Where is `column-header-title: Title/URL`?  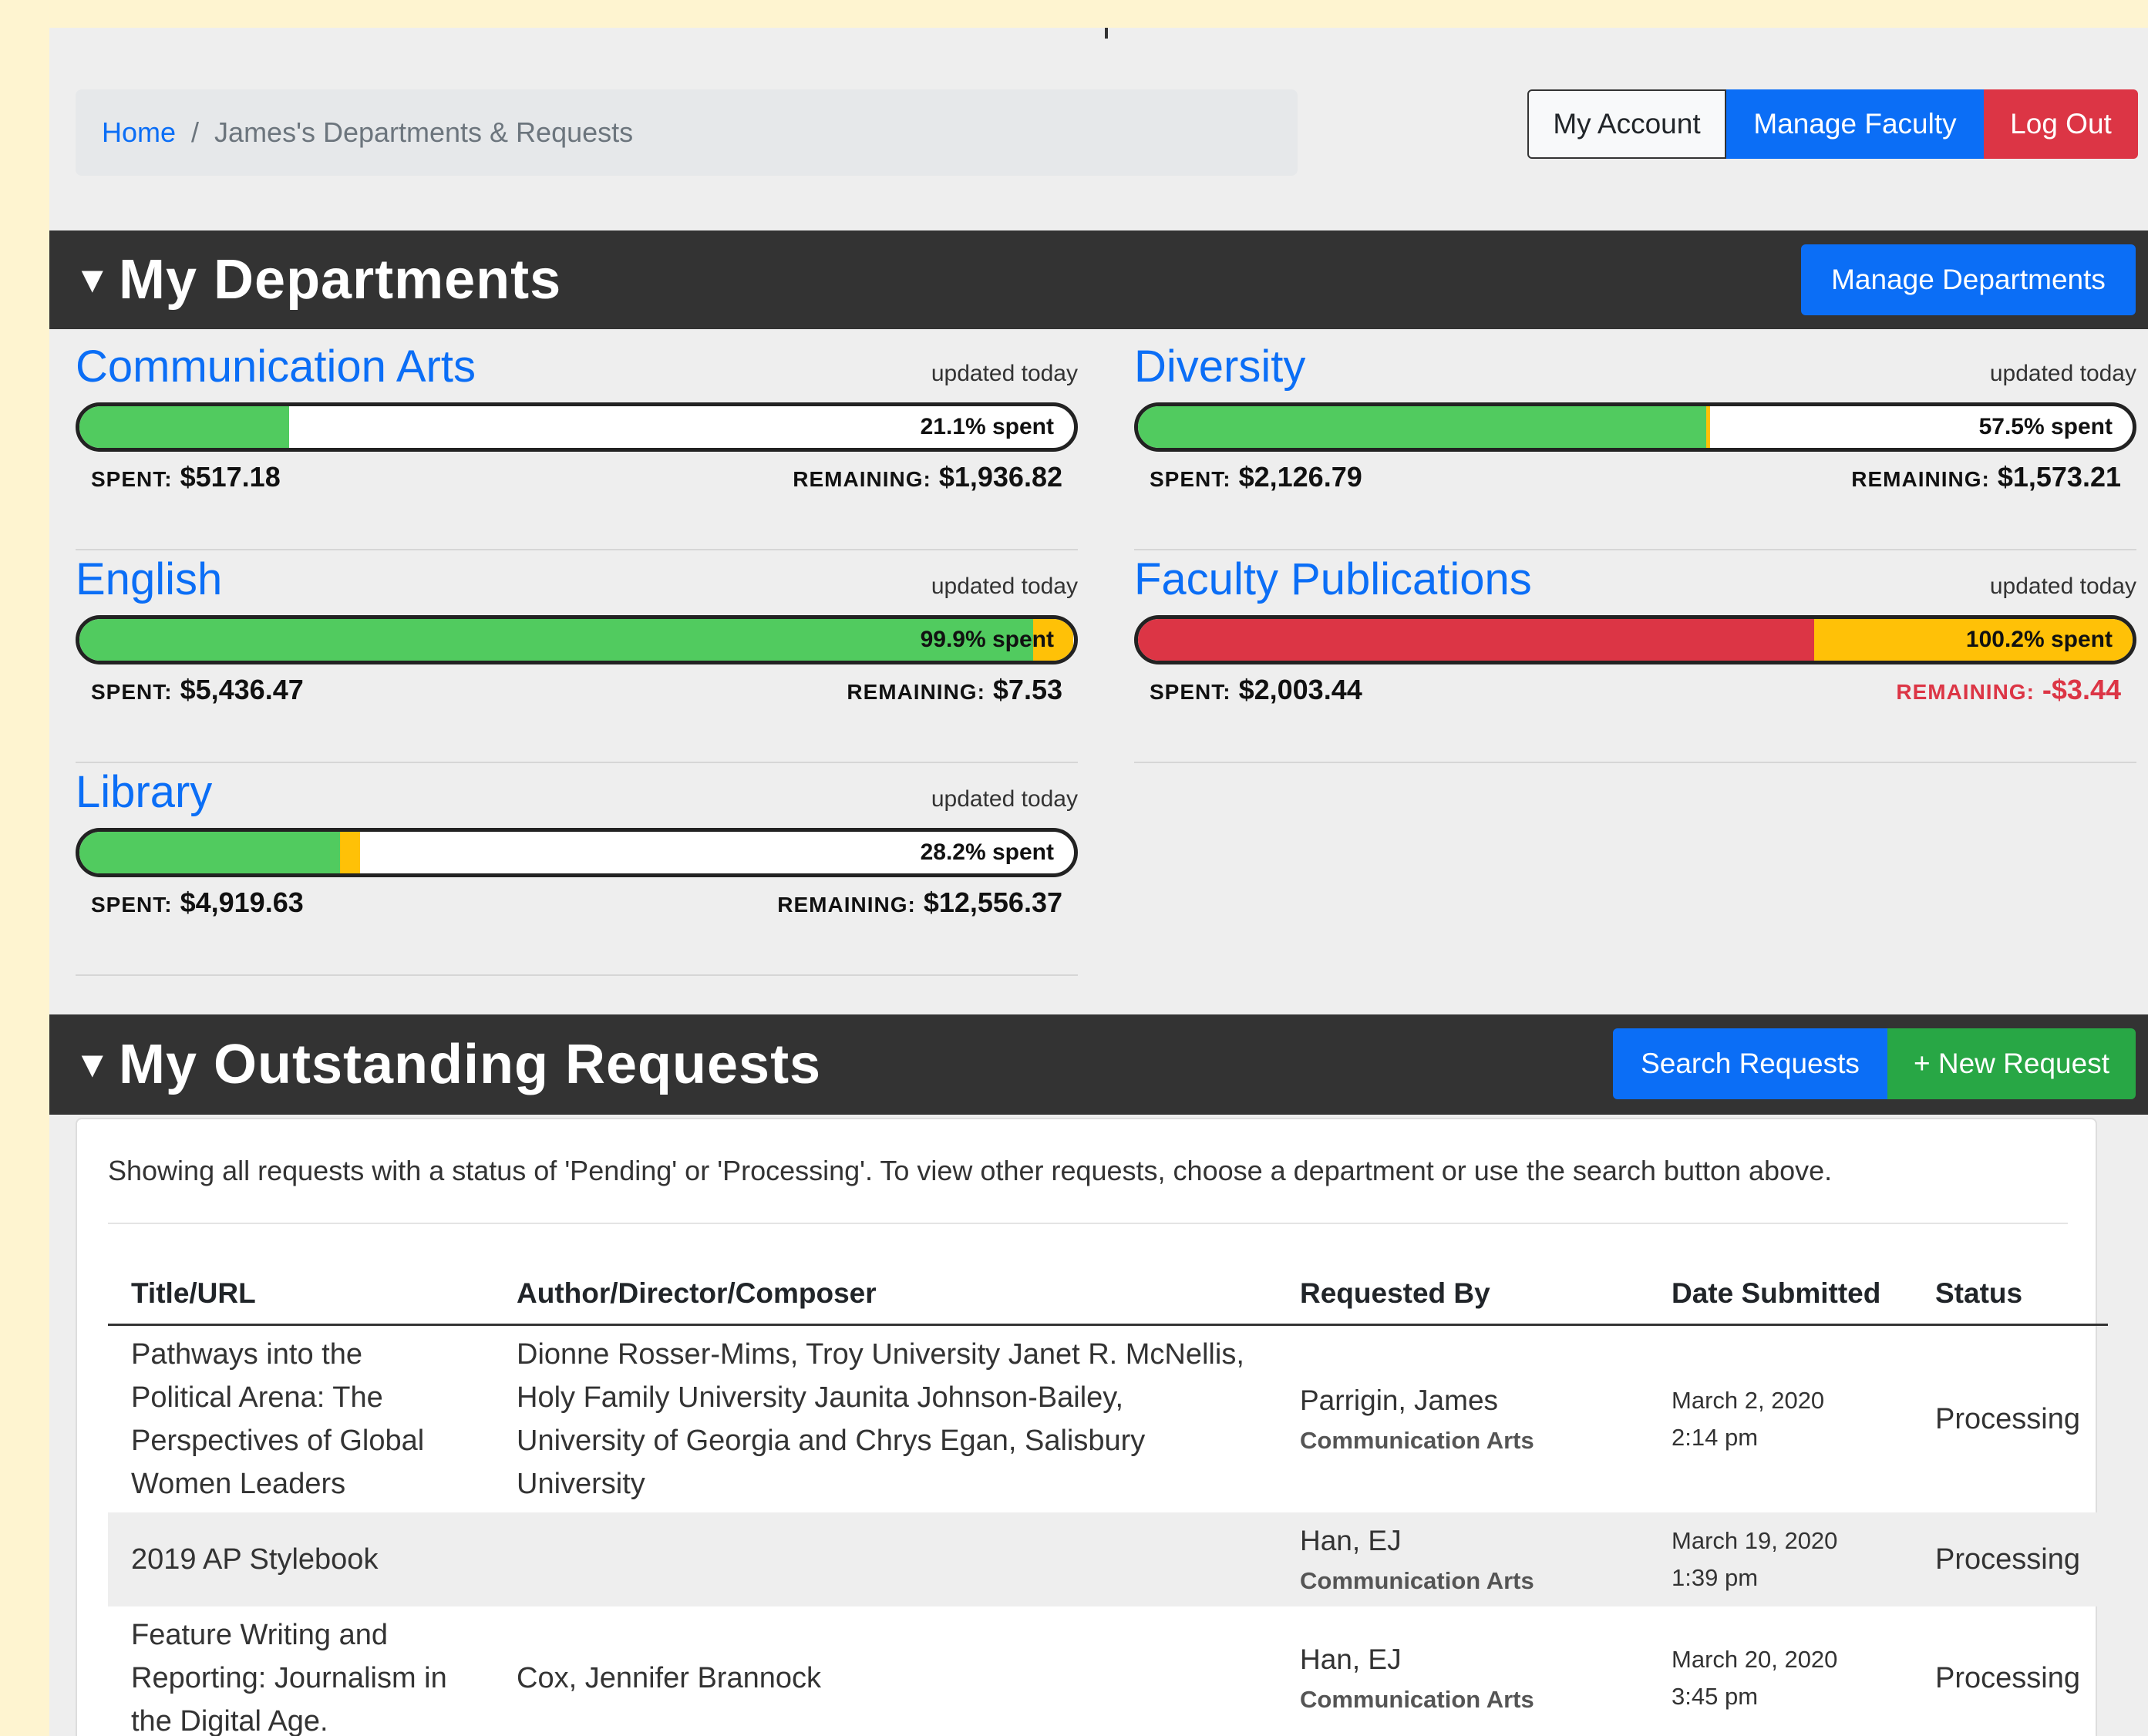 column-header-title: Title/URL is located at coordinates (300, 1295).